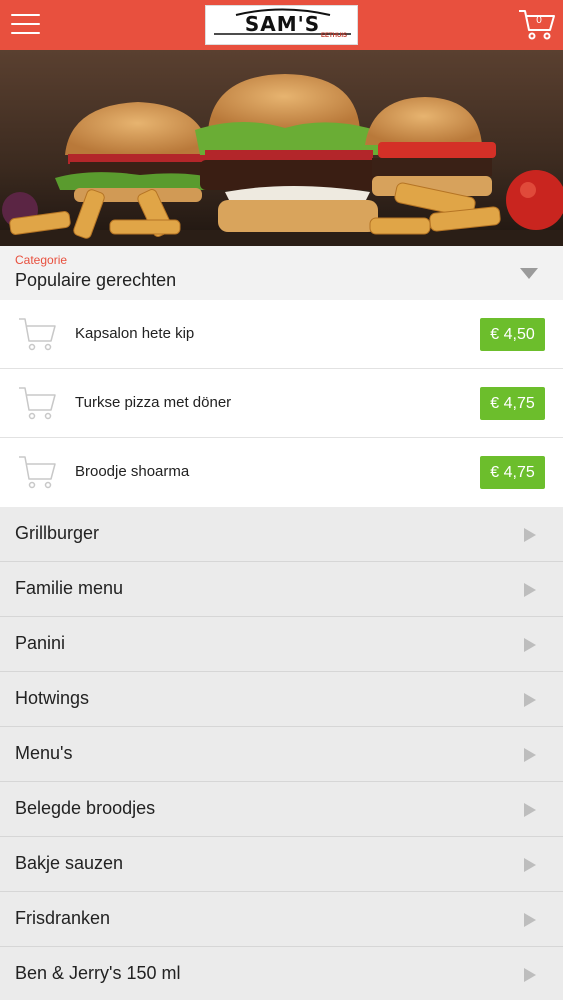  I want to click on category-selector: Categorie Populaire gerechten, so click(281, 273).